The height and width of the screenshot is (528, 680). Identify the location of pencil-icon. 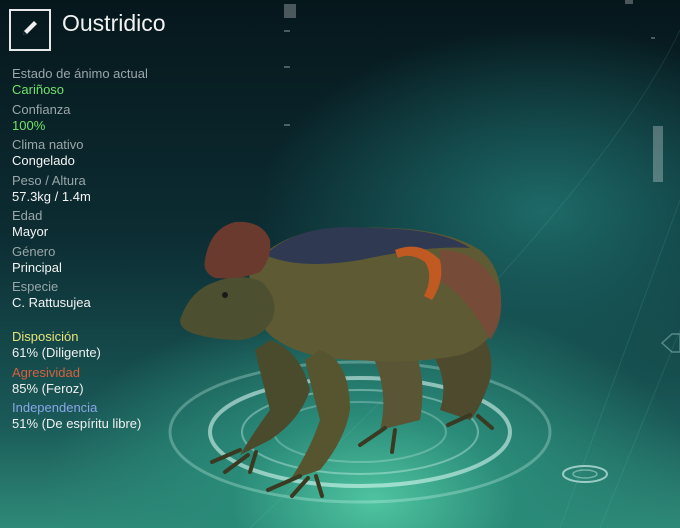
(30, 30).